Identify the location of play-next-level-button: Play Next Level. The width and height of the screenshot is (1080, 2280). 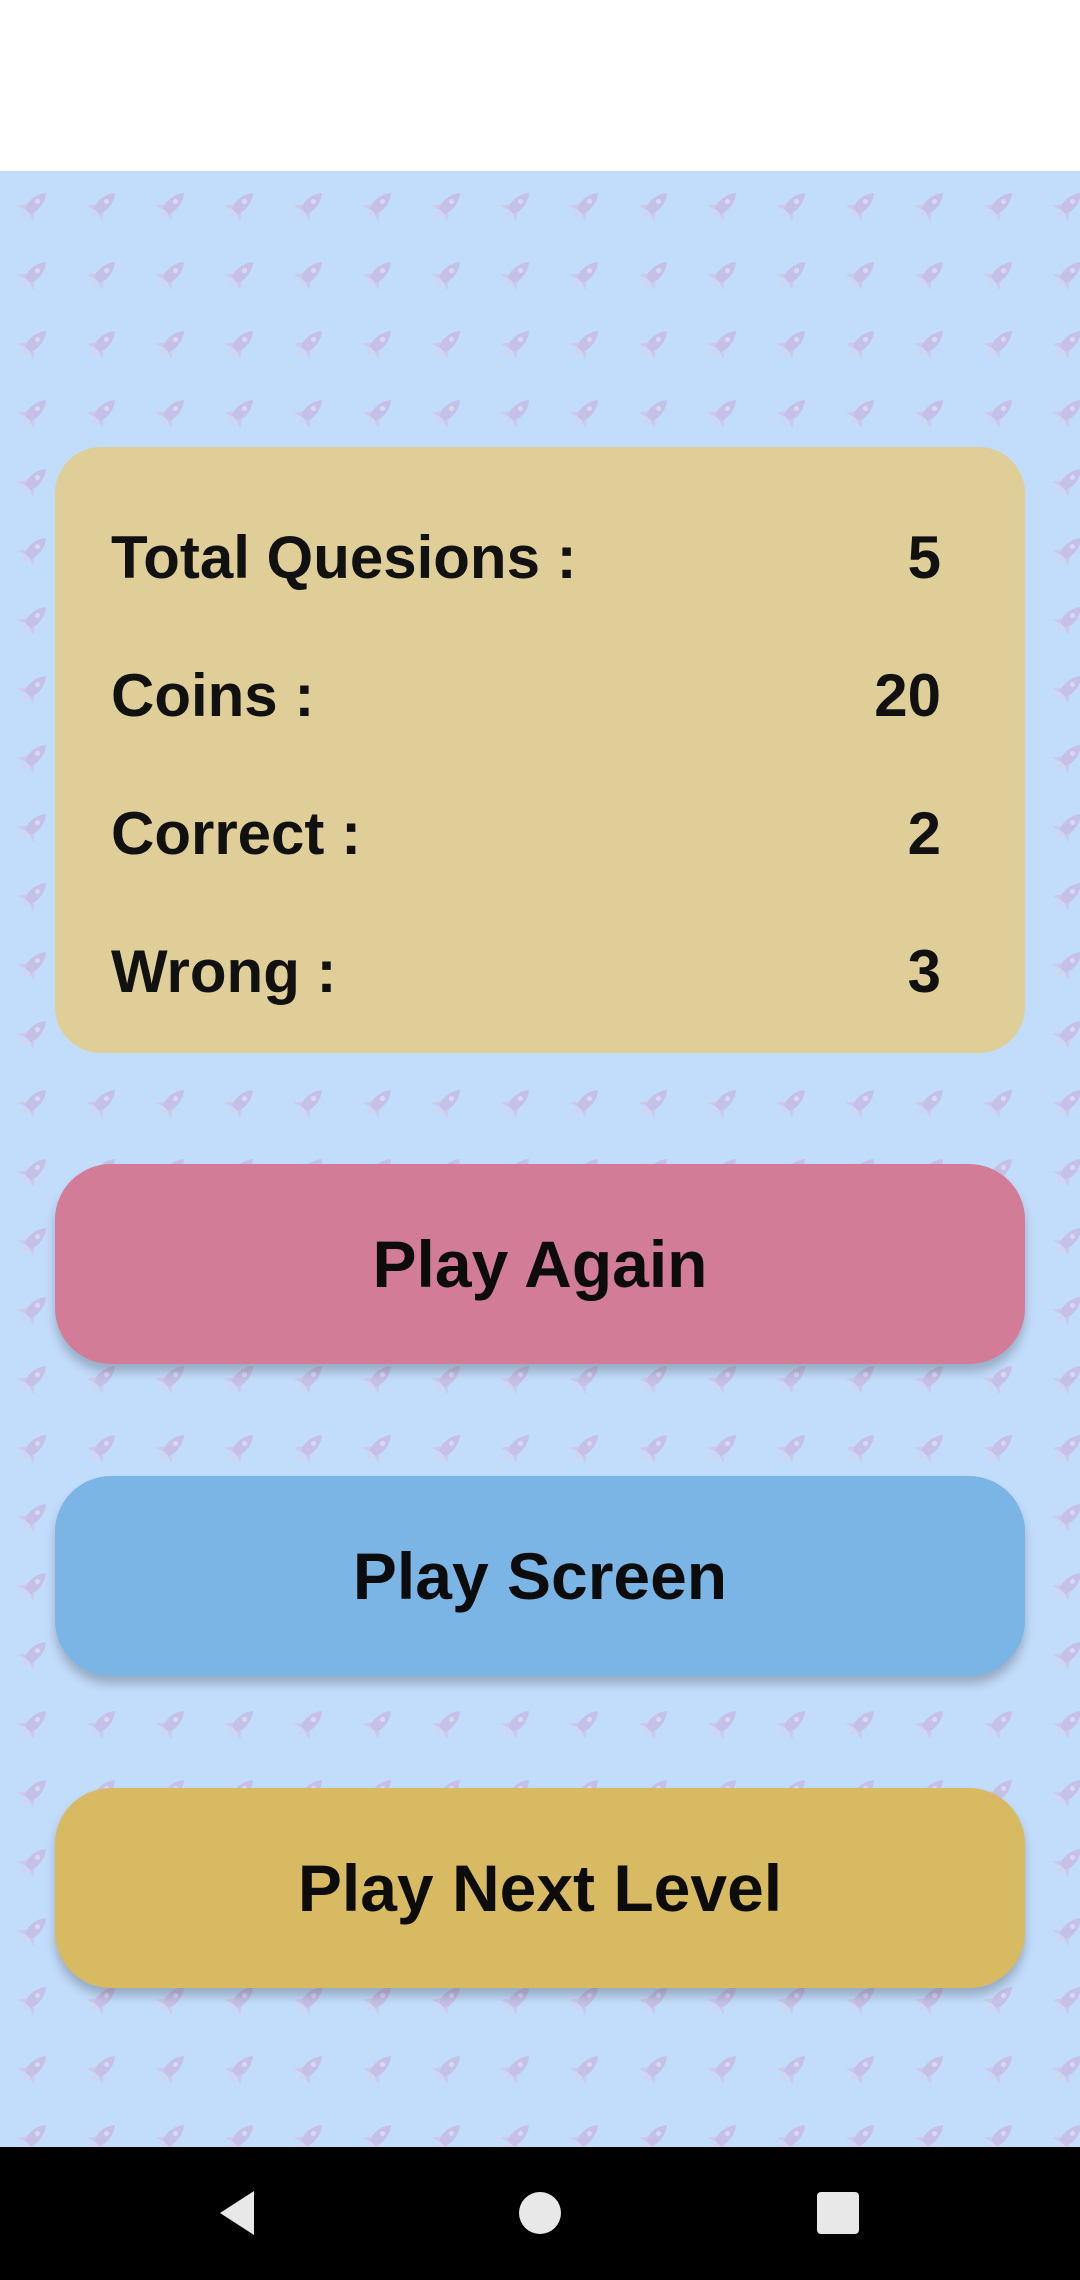
(540, 1888).